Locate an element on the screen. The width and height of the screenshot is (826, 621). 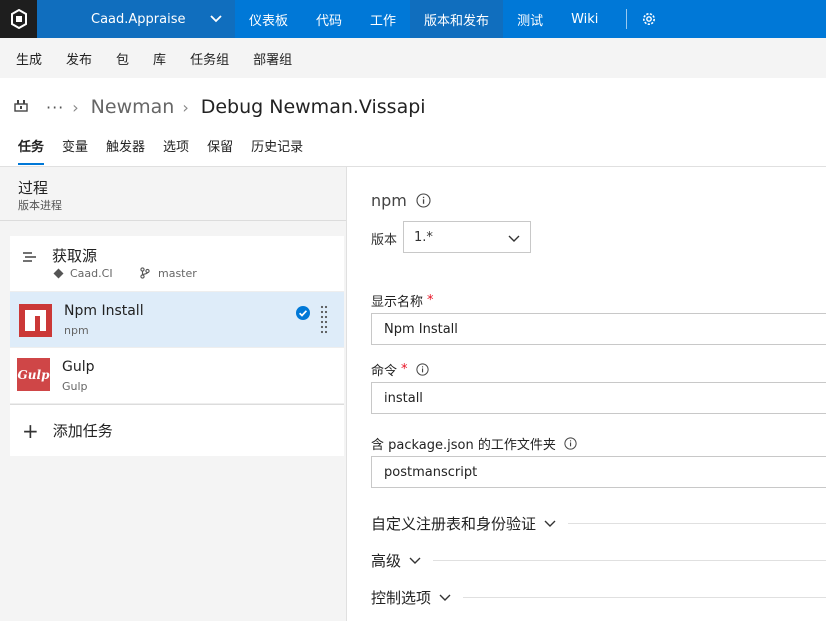
subnav-task-groups: 任务组 is located at coordinates (209, 58).